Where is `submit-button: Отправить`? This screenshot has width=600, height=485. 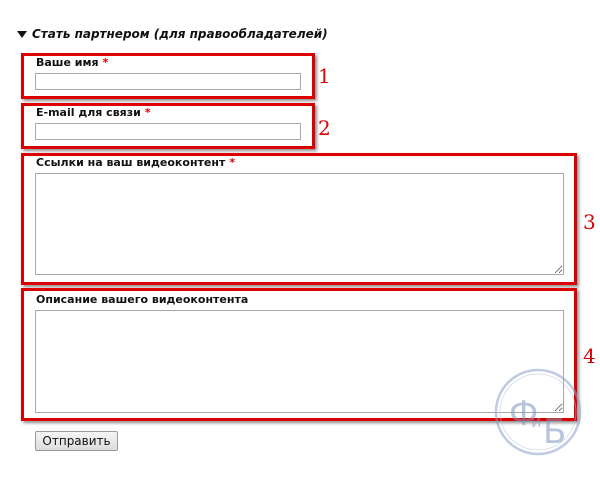
submit-button: Отправить is located at coordinates (76, 441).